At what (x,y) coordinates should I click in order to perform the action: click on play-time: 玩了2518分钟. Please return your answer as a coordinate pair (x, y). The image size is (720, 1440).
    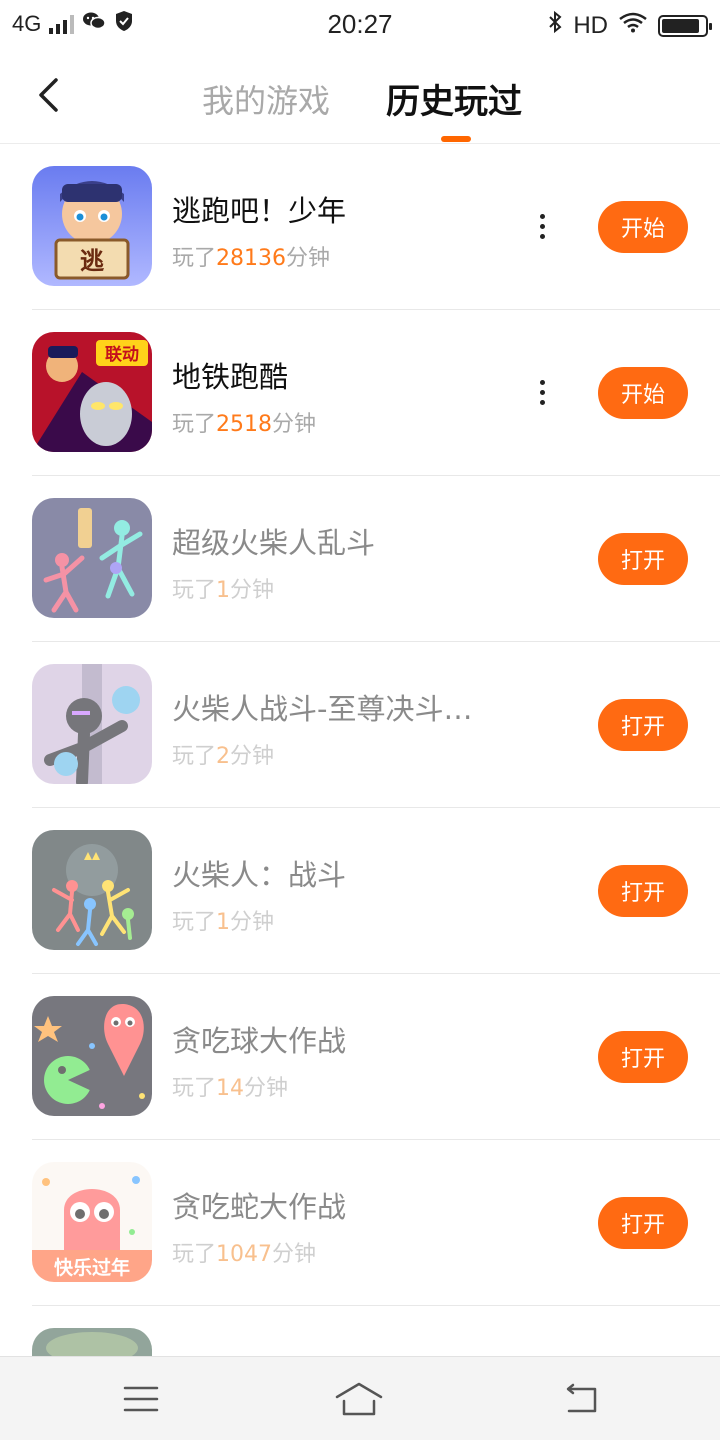
    Looking at the image, I should click on (244, 422).